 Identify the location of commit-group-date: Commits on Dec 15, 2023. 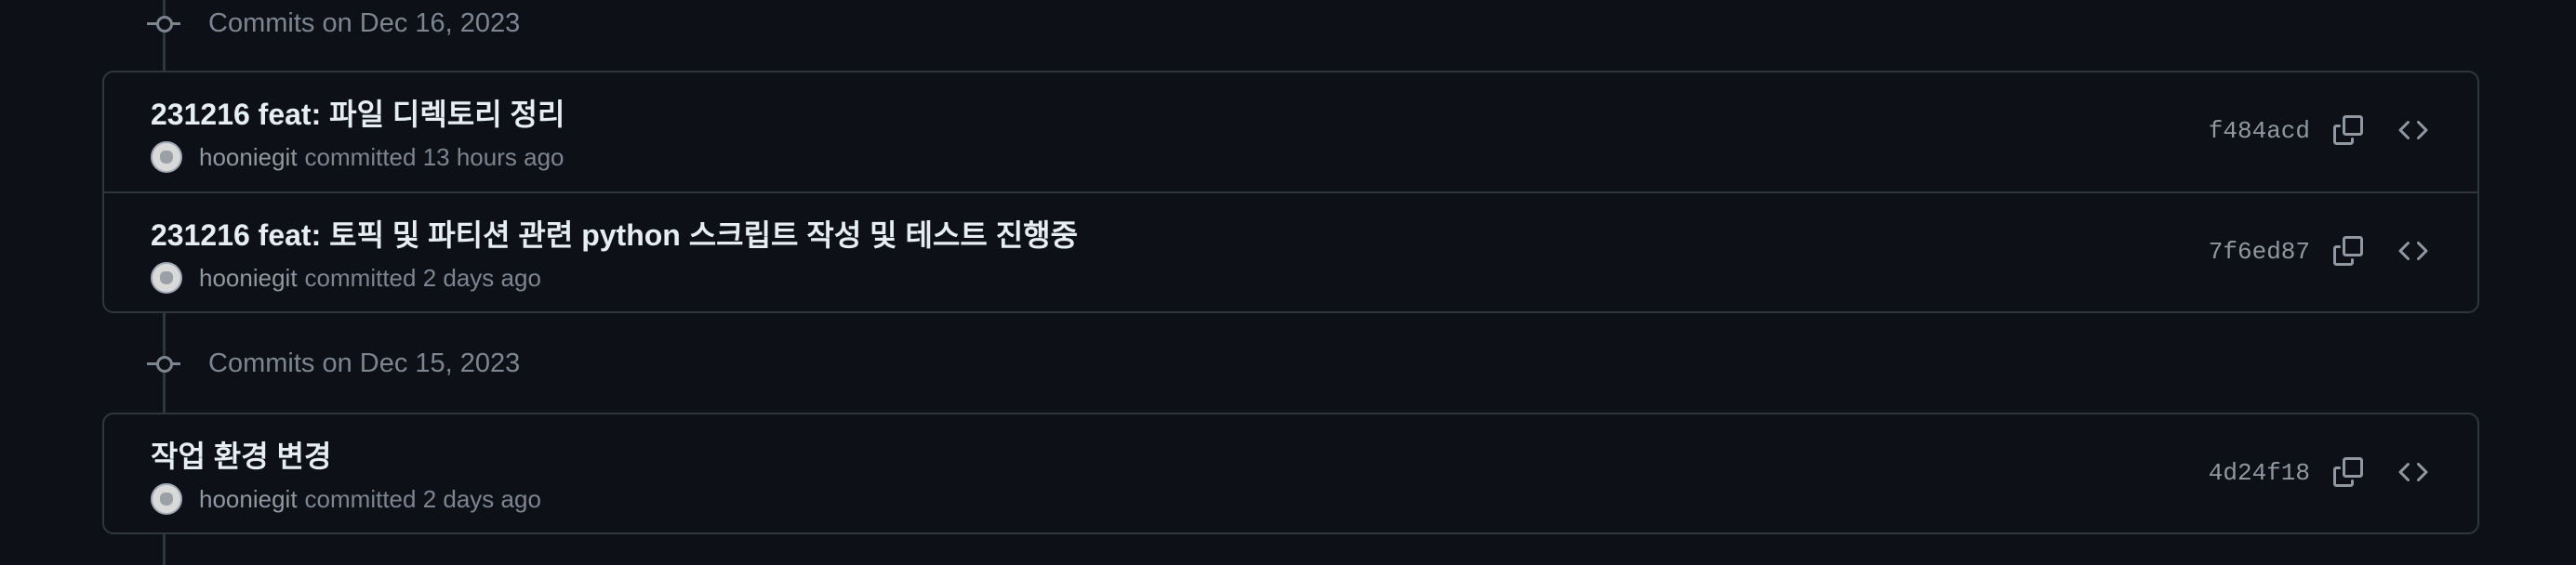
(364, 363).